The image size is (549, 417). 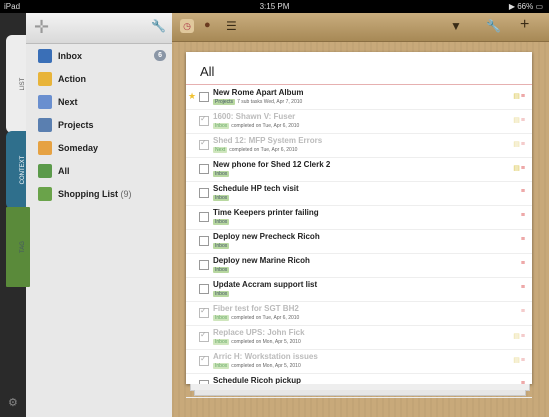 What do you see at coordinates (207, 25) in the screenshot?
I see `info-icon: ●` at bounding box center [207, 25].